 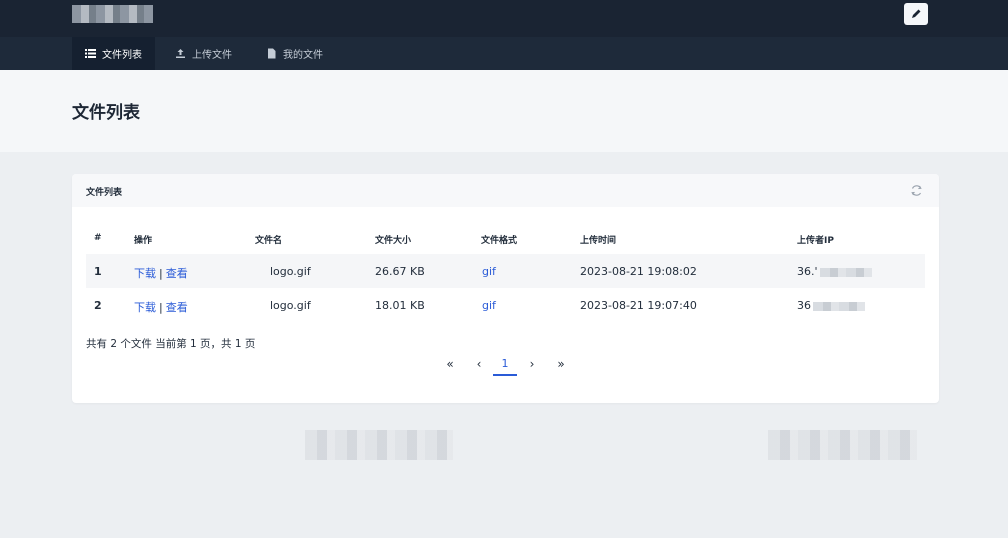 I want to click on prev-page-button: ‹, so click(x=479, y=364).